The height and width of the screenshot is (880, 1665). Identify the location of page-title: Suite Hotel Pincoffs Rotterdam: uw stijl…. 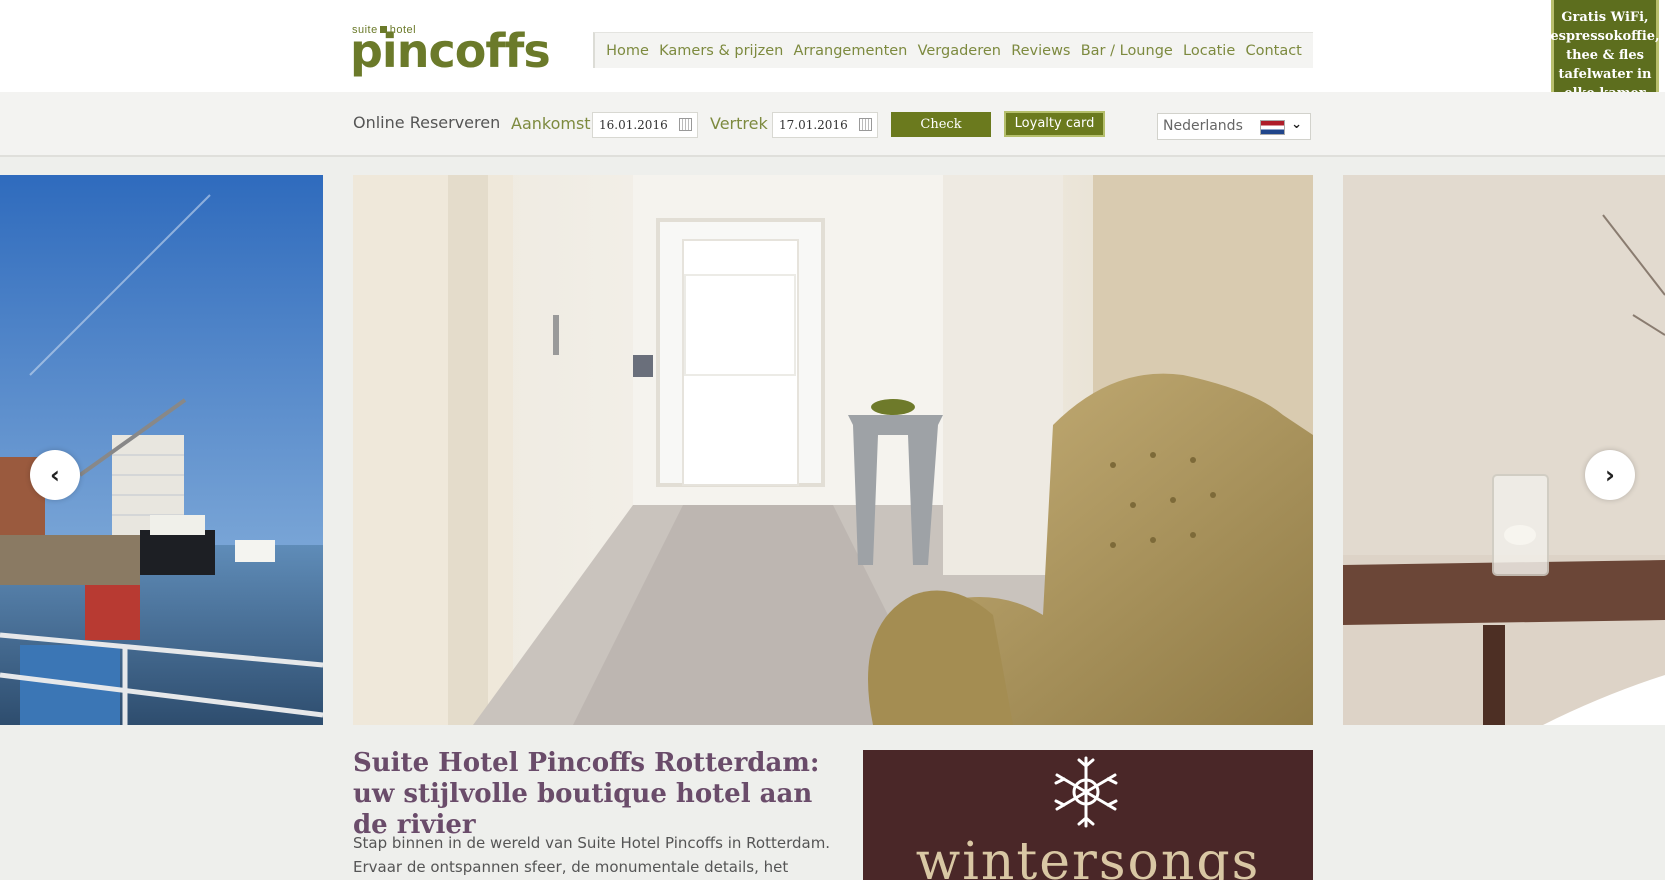
(586, 794).